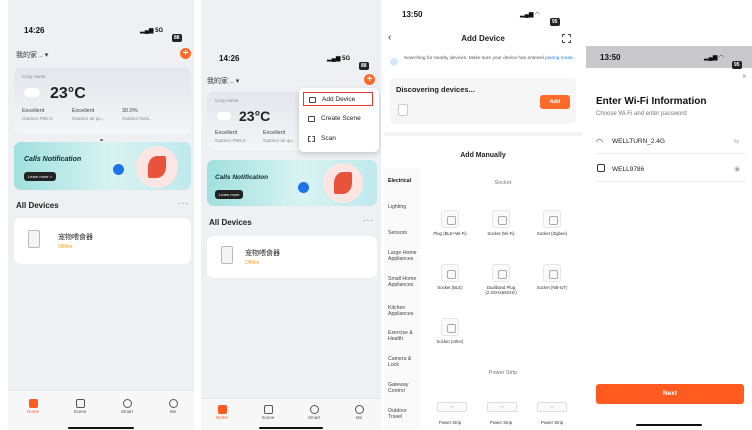 This screenshot has height=430, width=752. What do you see at coordinates (404, 233) in the screenshot?
I see `category-sensors: Sensors` at bounding box center [404, 233].